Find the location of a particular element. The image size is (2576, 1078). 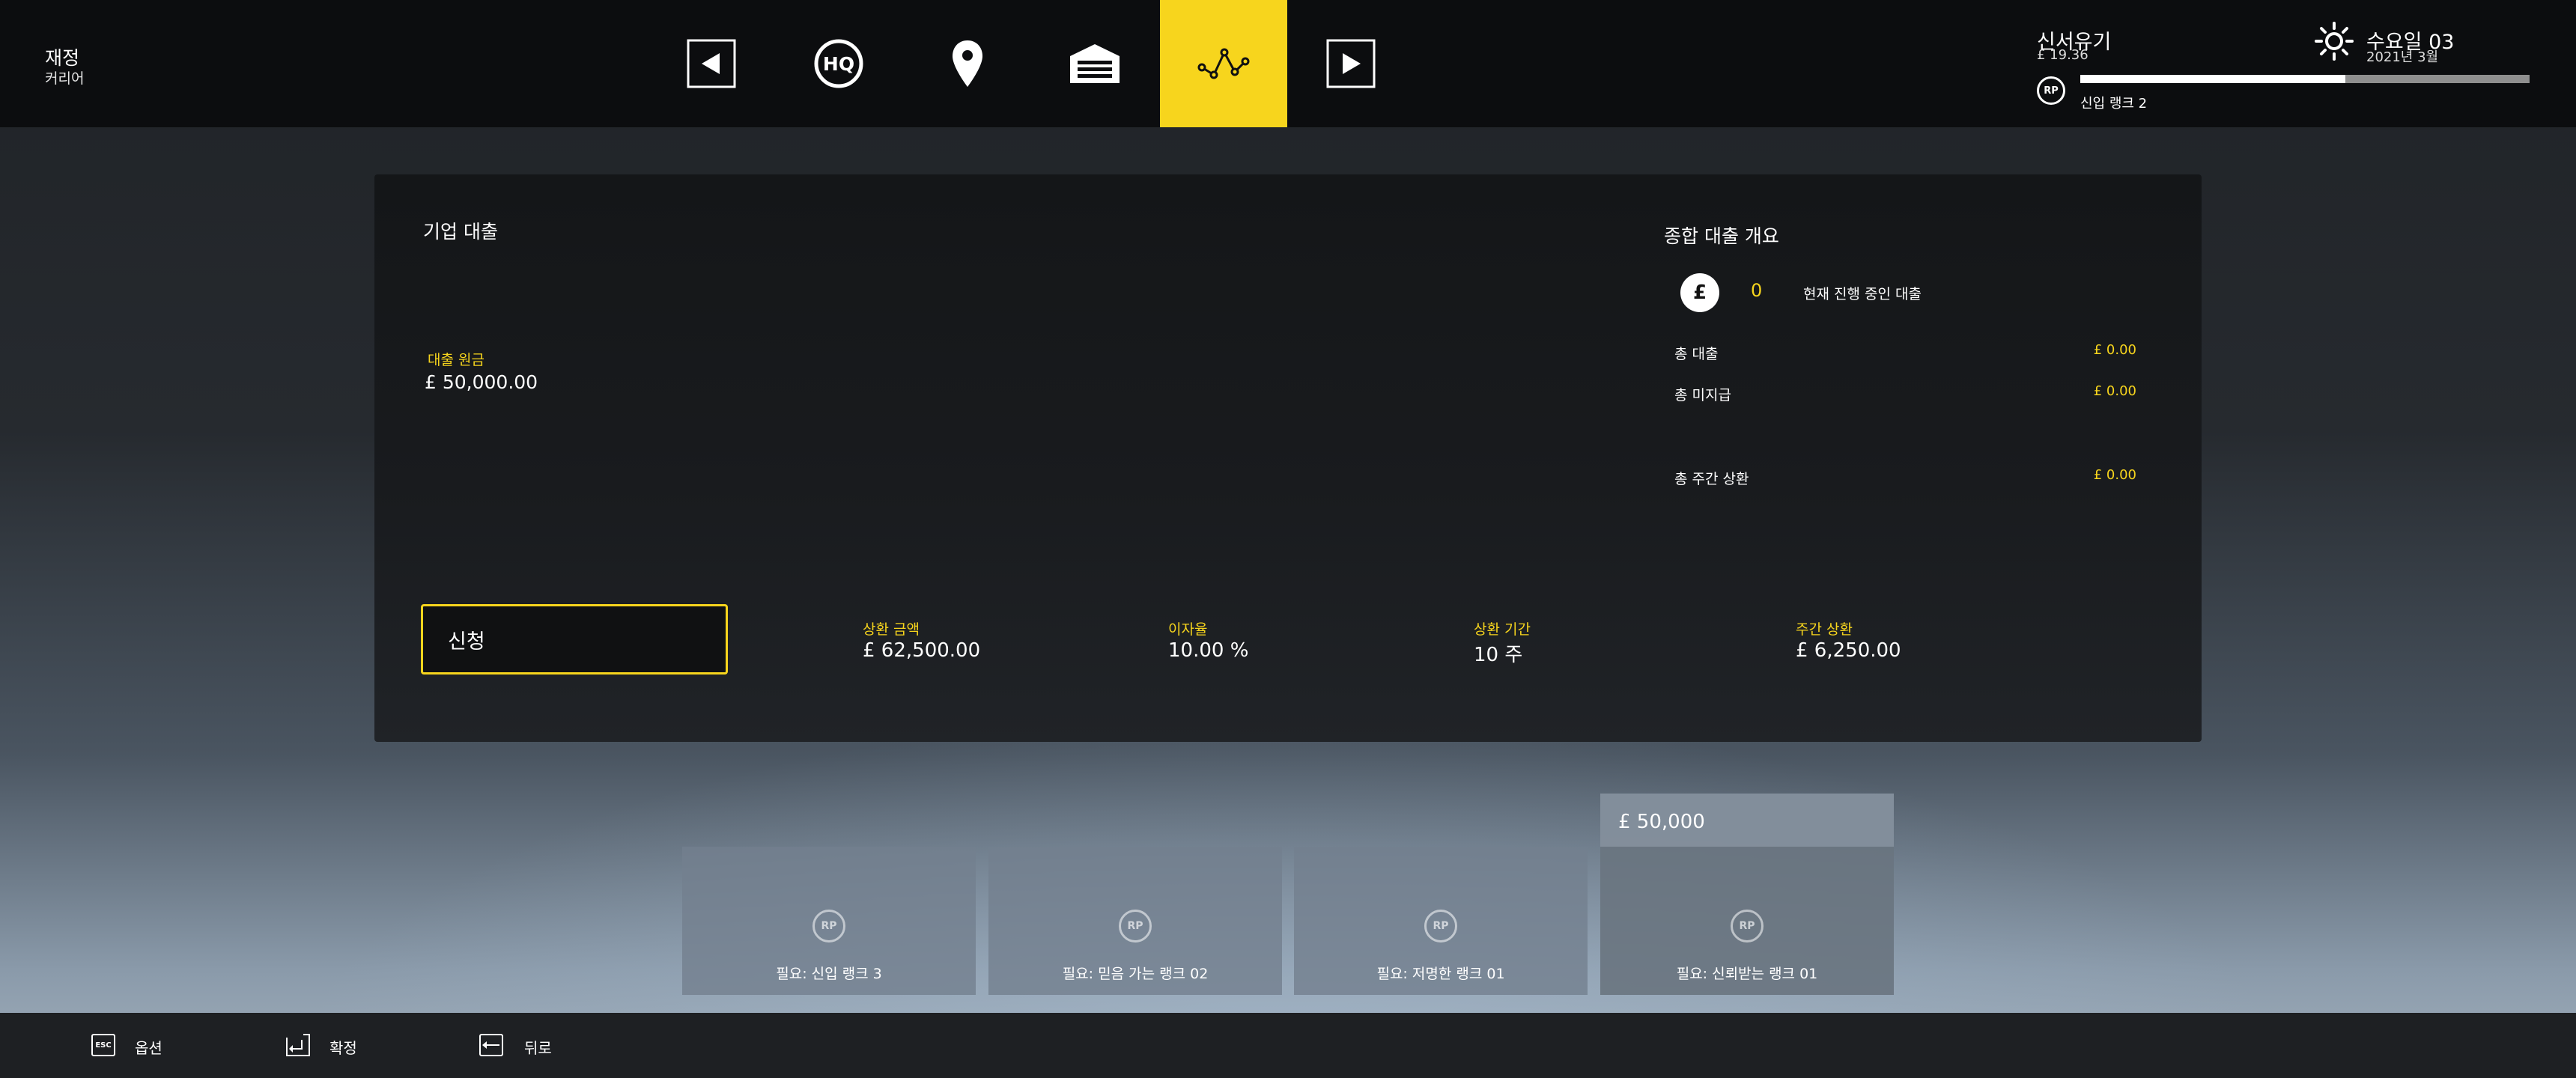

principal-value: £ 50,000.00 is located at coordinates (481, 382).